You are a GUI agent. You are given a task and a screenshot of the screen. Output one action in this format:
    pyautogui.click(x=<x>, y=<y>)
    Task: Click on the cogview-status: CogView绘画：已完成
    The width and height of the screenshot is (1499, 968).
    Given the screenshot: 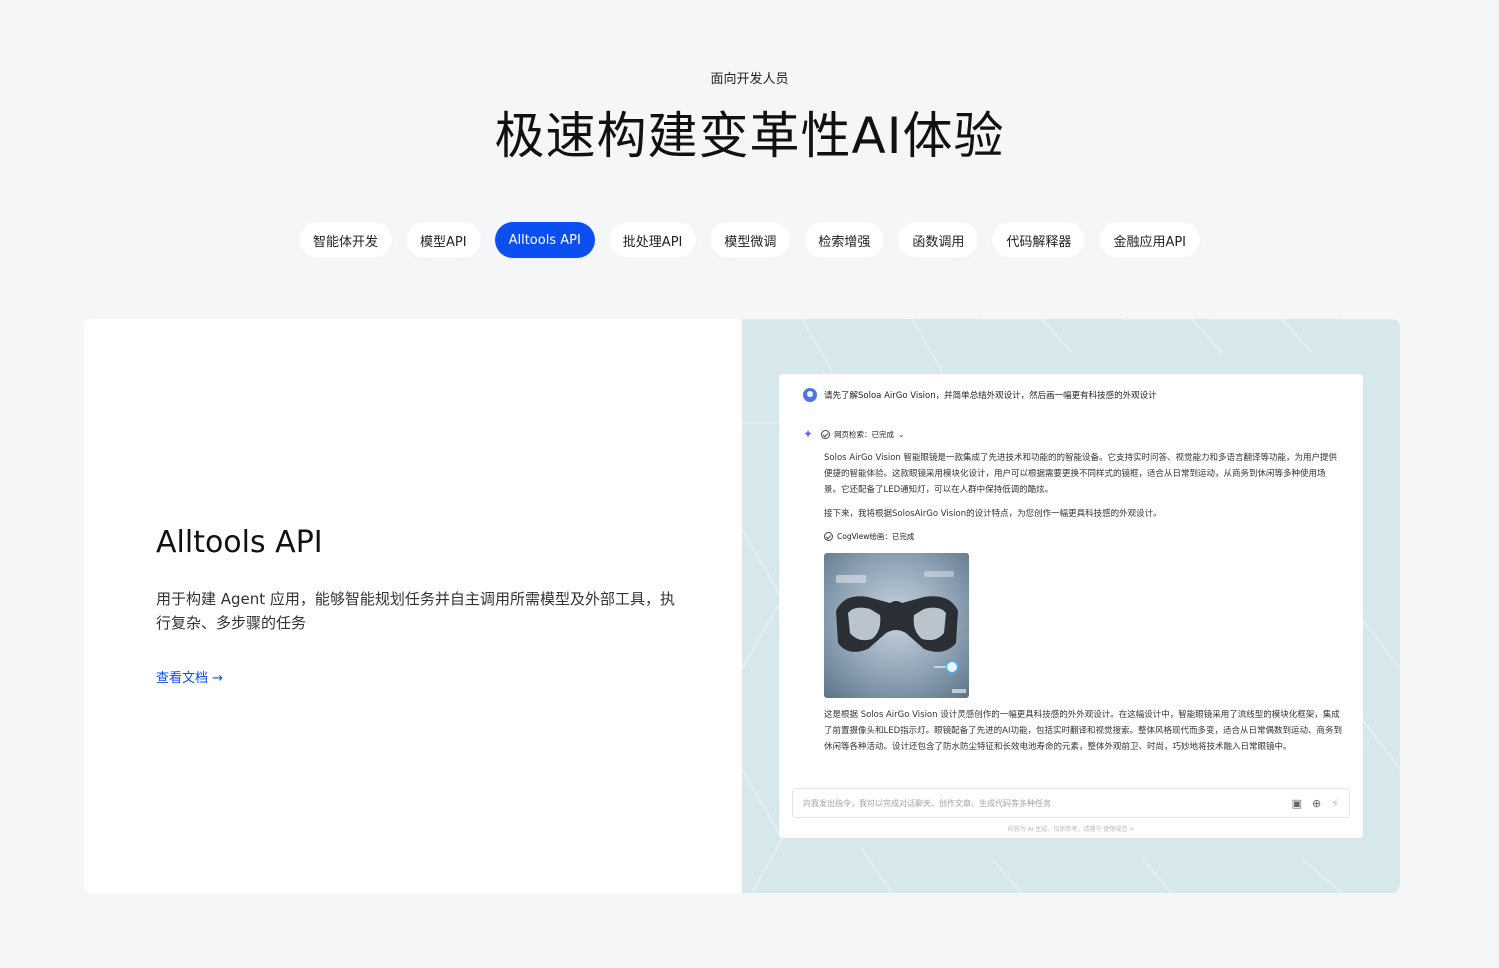 What is the action you would take?
    pyautogui.click(x=869, y=536)
    